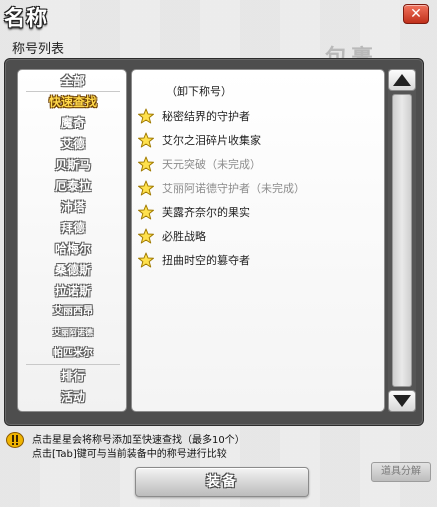 Image resolution: width=437 pixels, height=507 pixels. Describe the element at coordinates (73, 228) in the screenshot. I see `category-item: 拜德` at that location.